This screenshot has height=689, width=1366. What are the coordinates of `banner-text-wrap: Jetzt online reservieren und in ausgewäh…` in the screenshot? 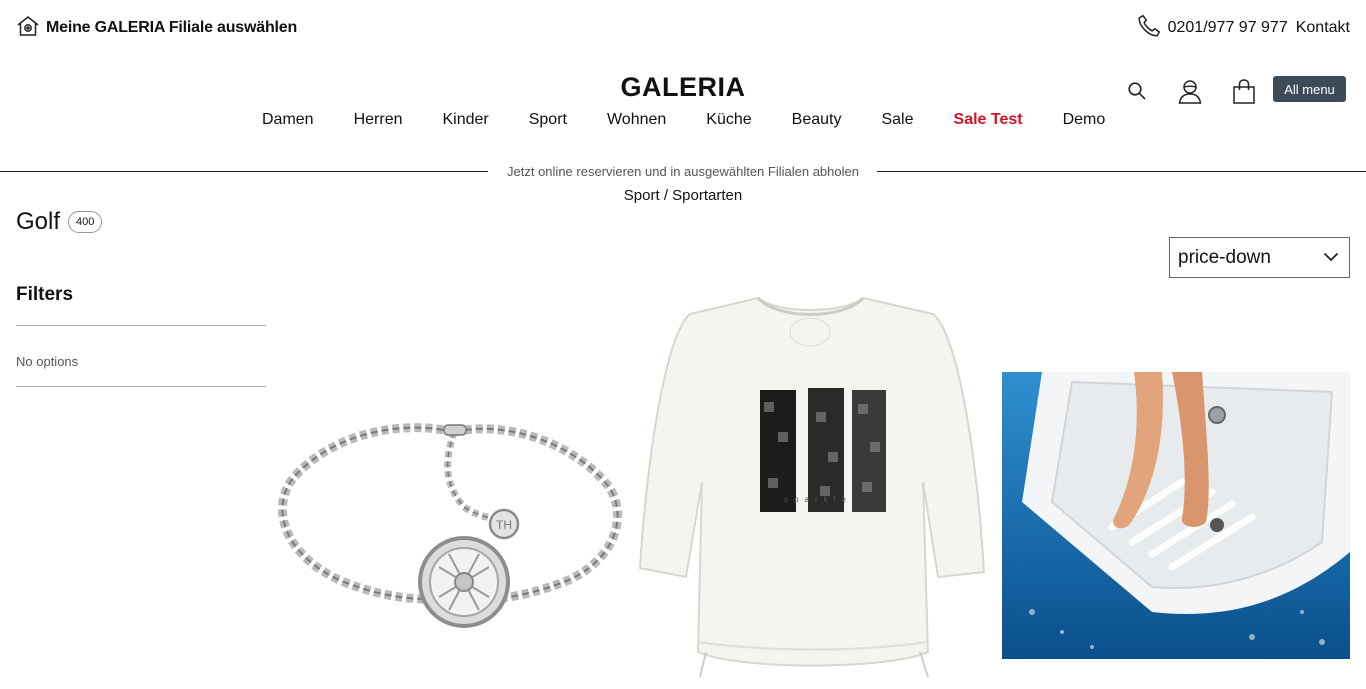 It's located at (683, 171).